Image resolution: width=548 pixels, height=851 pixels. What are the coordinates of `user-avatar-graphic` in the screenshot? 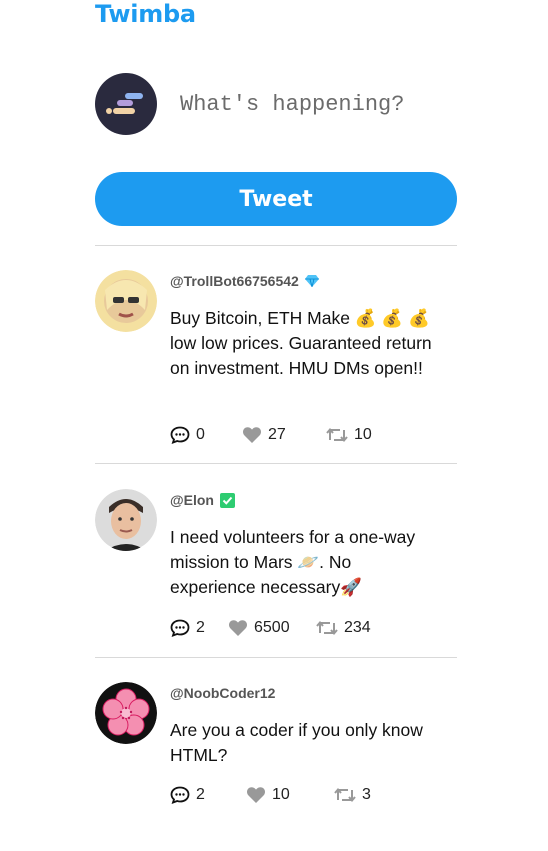 It's located at (124, 103).